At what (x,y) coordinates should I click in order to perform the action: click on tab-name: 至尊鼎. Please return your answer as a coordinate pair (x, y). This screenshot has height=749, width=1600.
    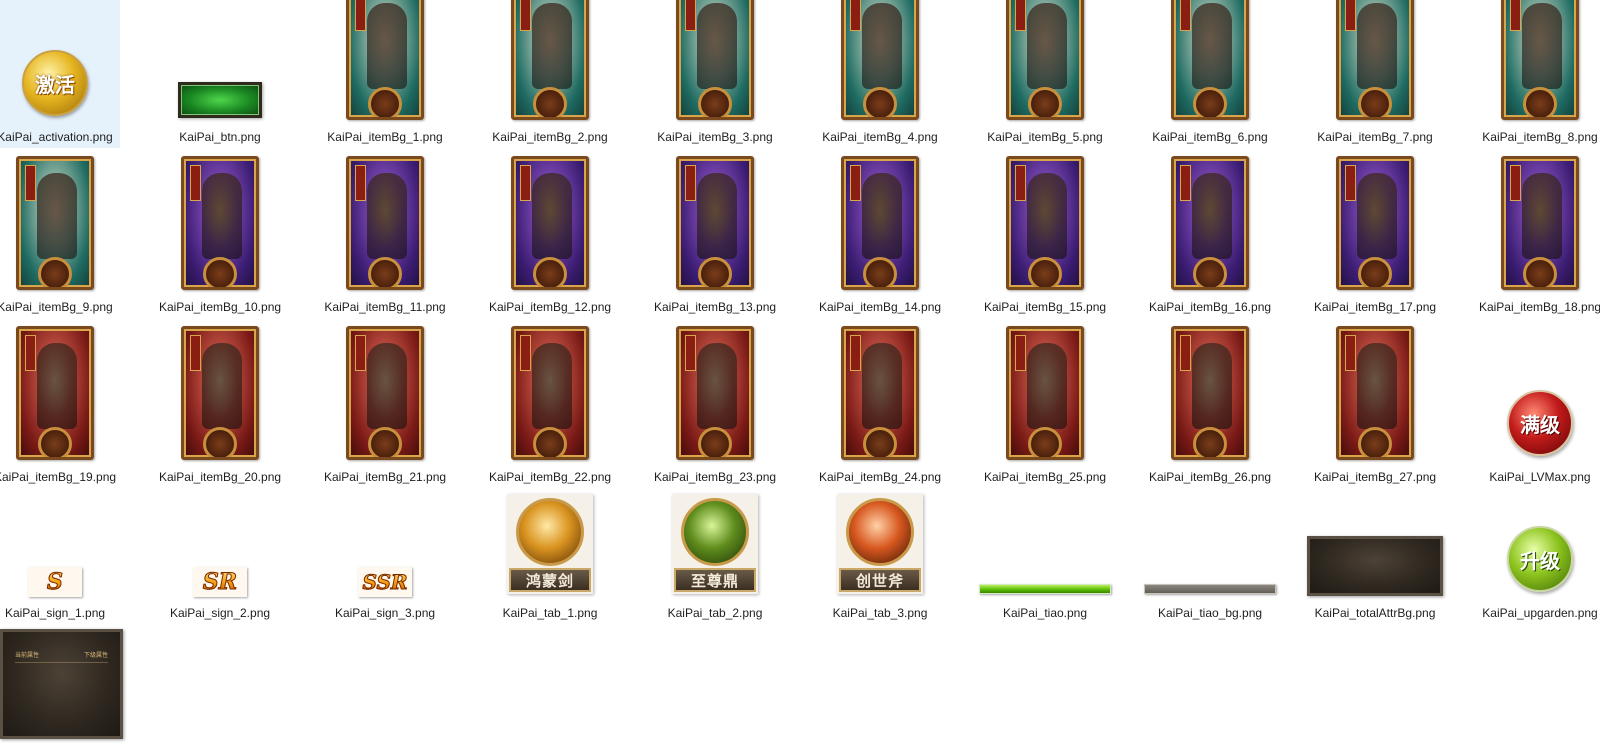
    Looking at the image, I should click on (714, 580).